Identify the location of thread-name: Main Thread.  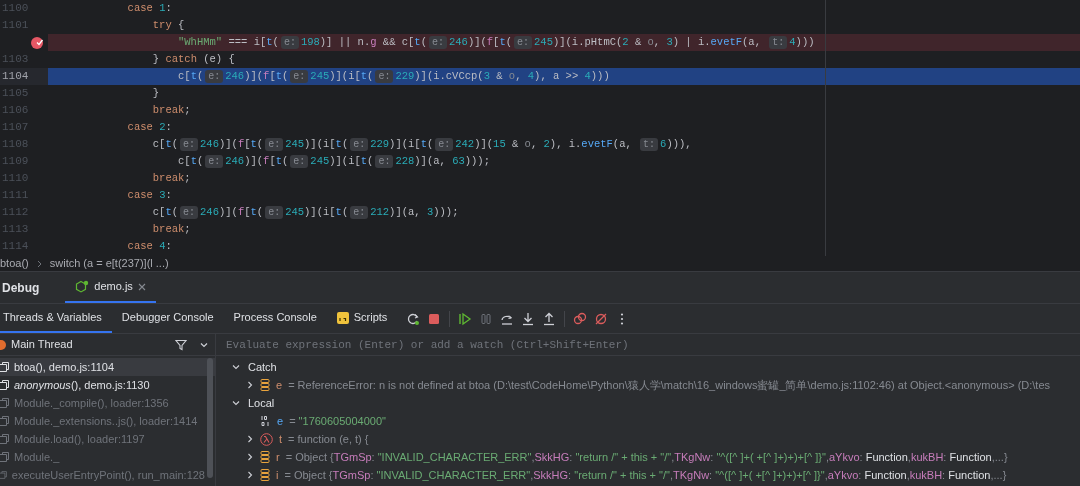
(42, 344).